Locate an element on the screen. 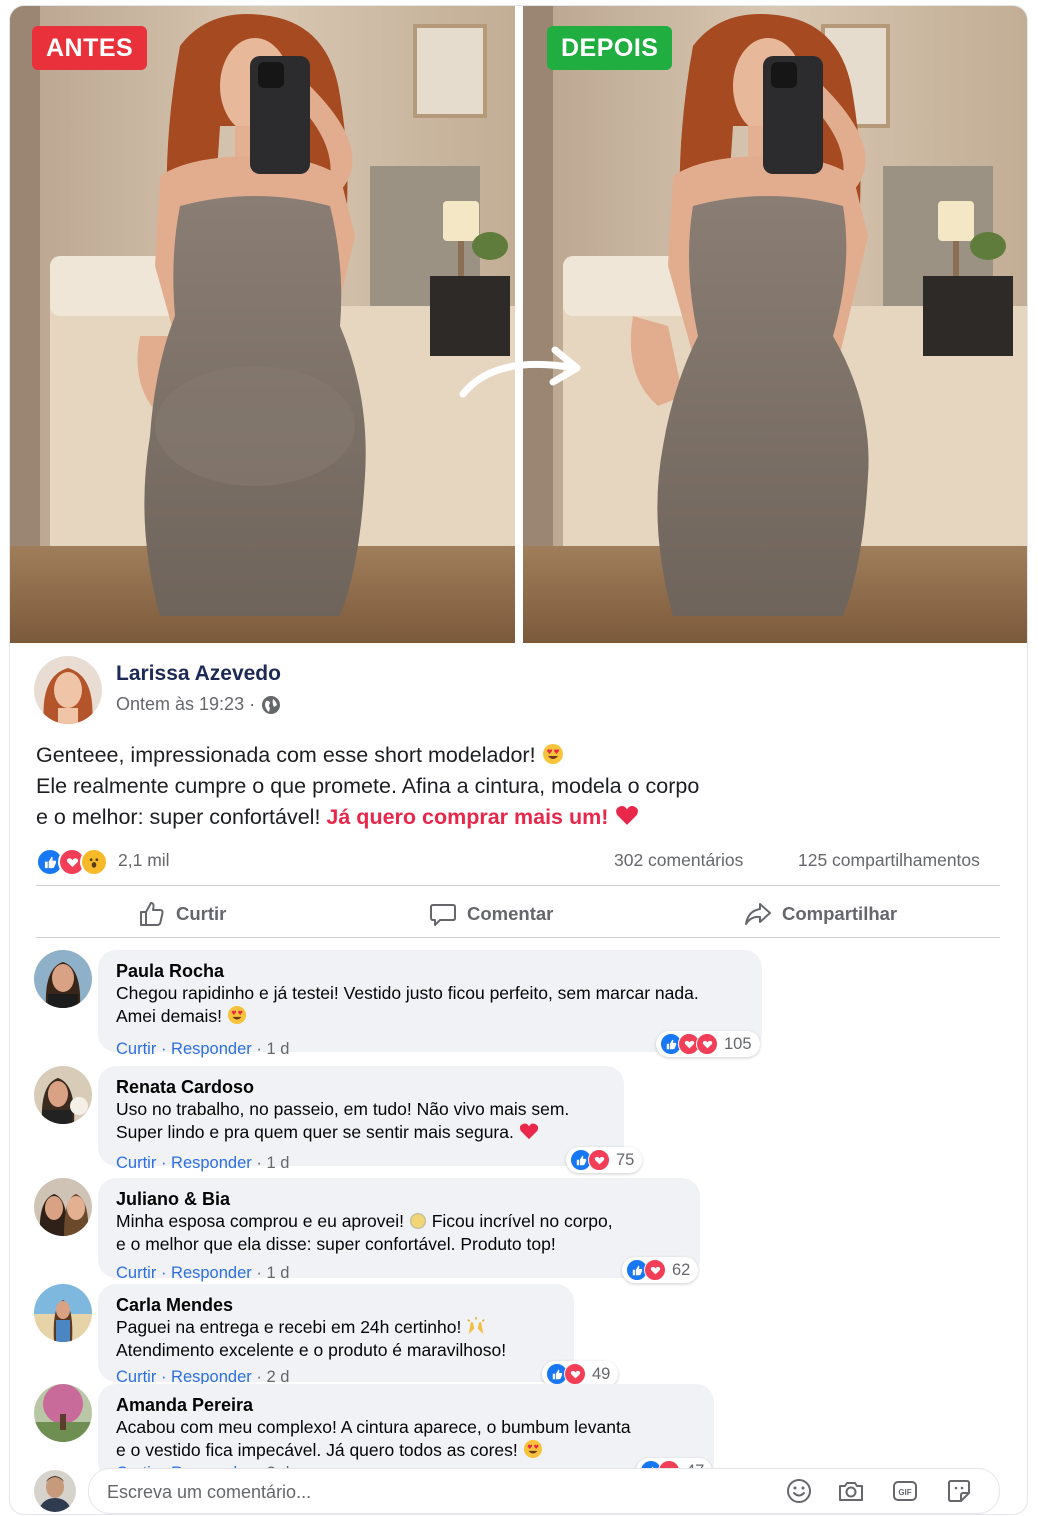  comment-label: Comentar is located at coordinates (510, 913).